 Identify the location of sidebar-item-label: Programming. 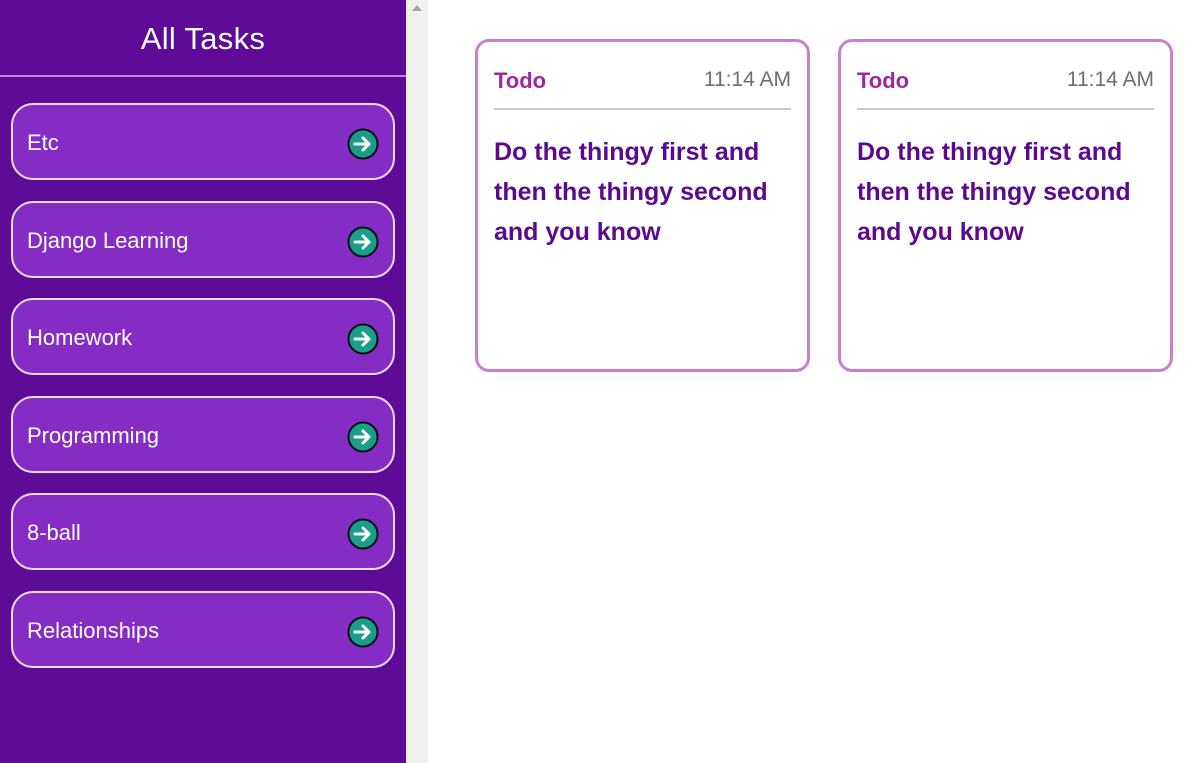
(93, 435).